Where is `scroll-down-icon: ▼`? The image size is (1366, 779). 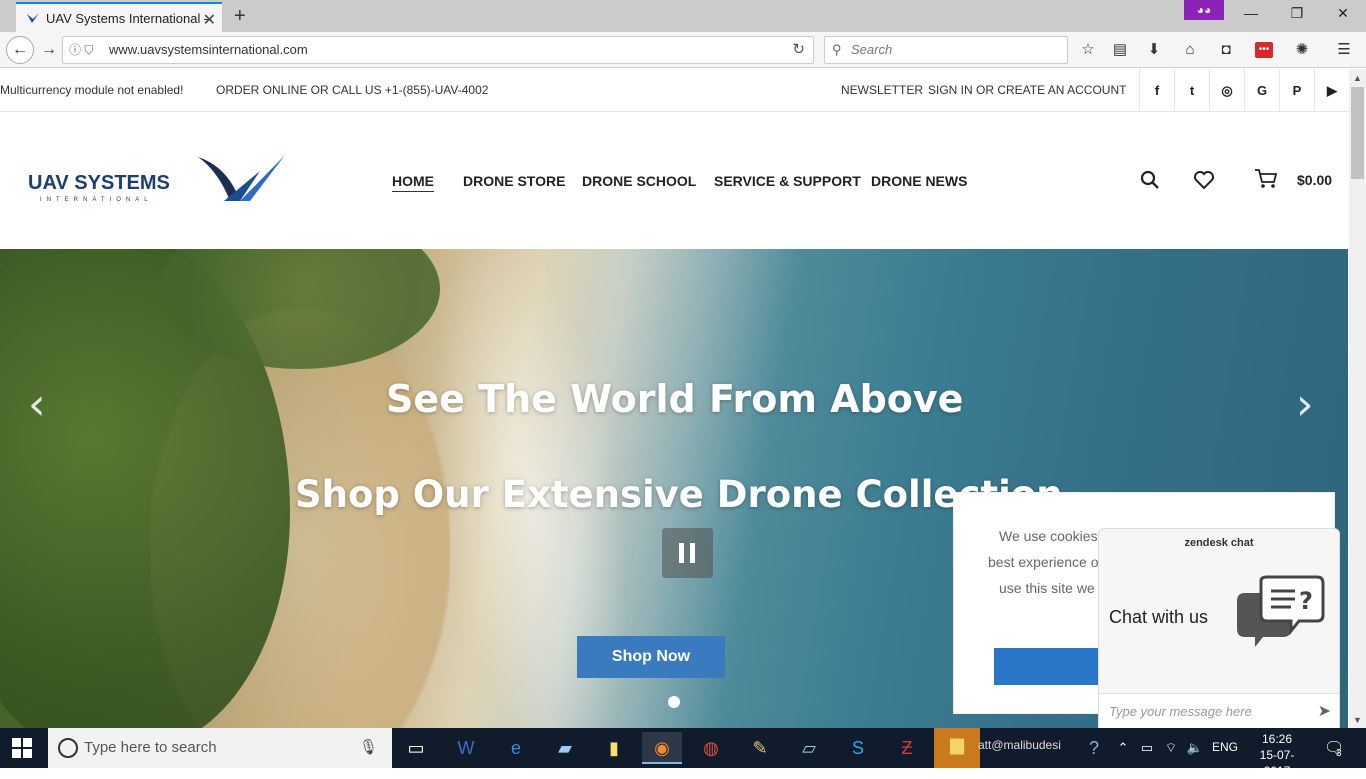
scroll-down-icon: ▼ is located at coordinates (1357, 720).